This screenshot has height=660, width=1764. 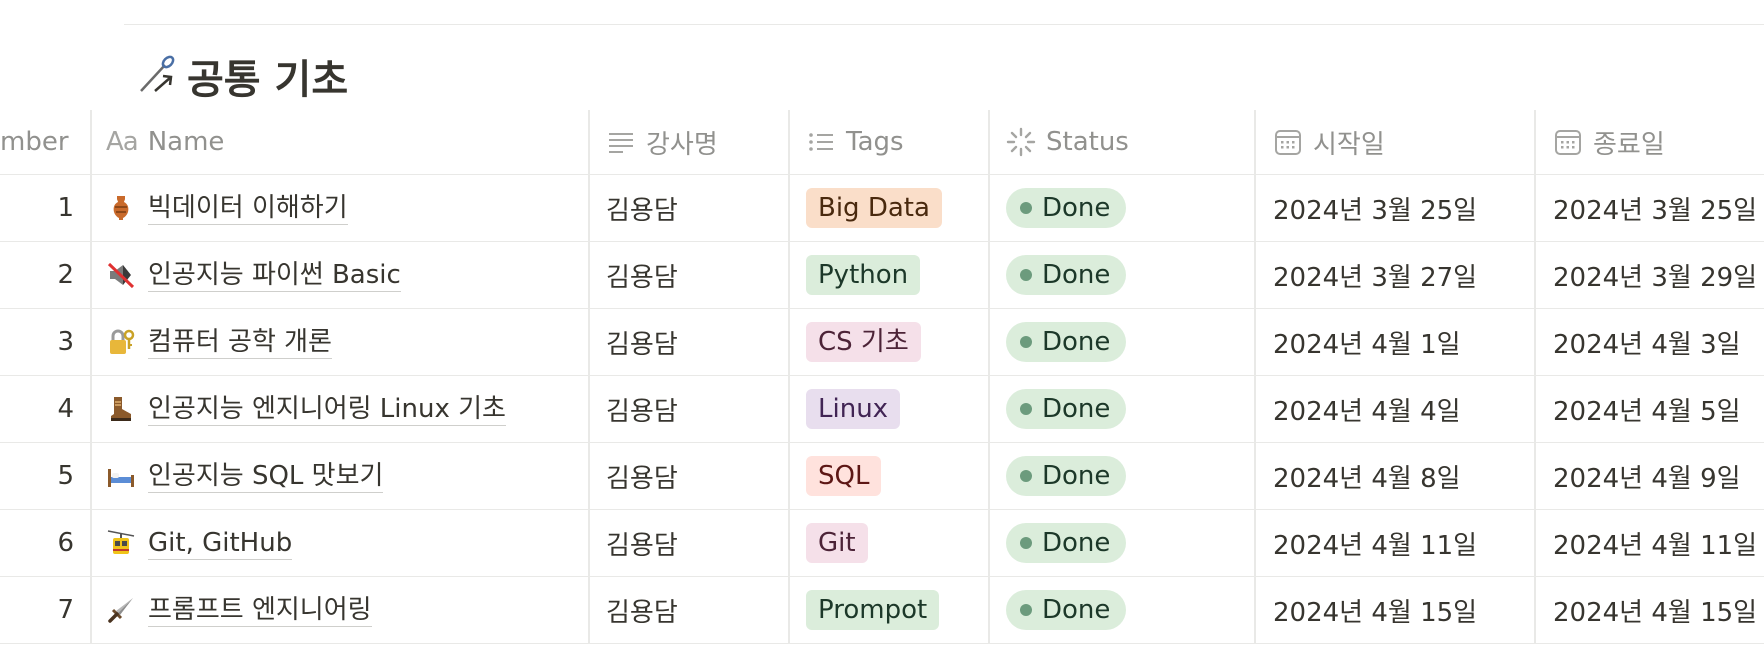 I want to click on name-cell: 인공지능 엔지니어링 Linux 기초, so click(x=340, y=409).